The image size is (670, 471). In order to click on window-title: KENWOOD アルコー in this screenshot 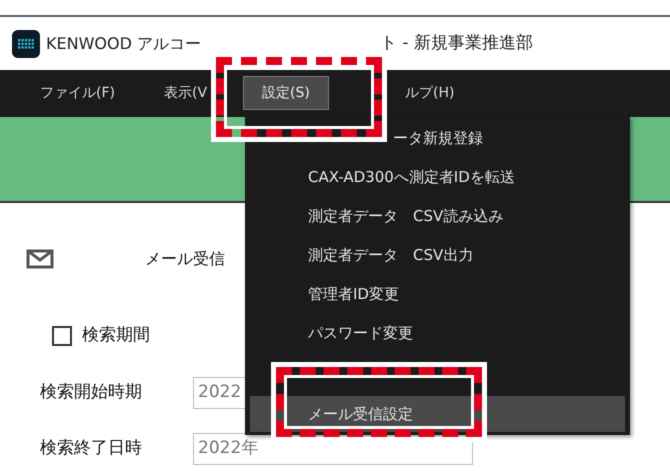, I will do `click(124, 43)`.